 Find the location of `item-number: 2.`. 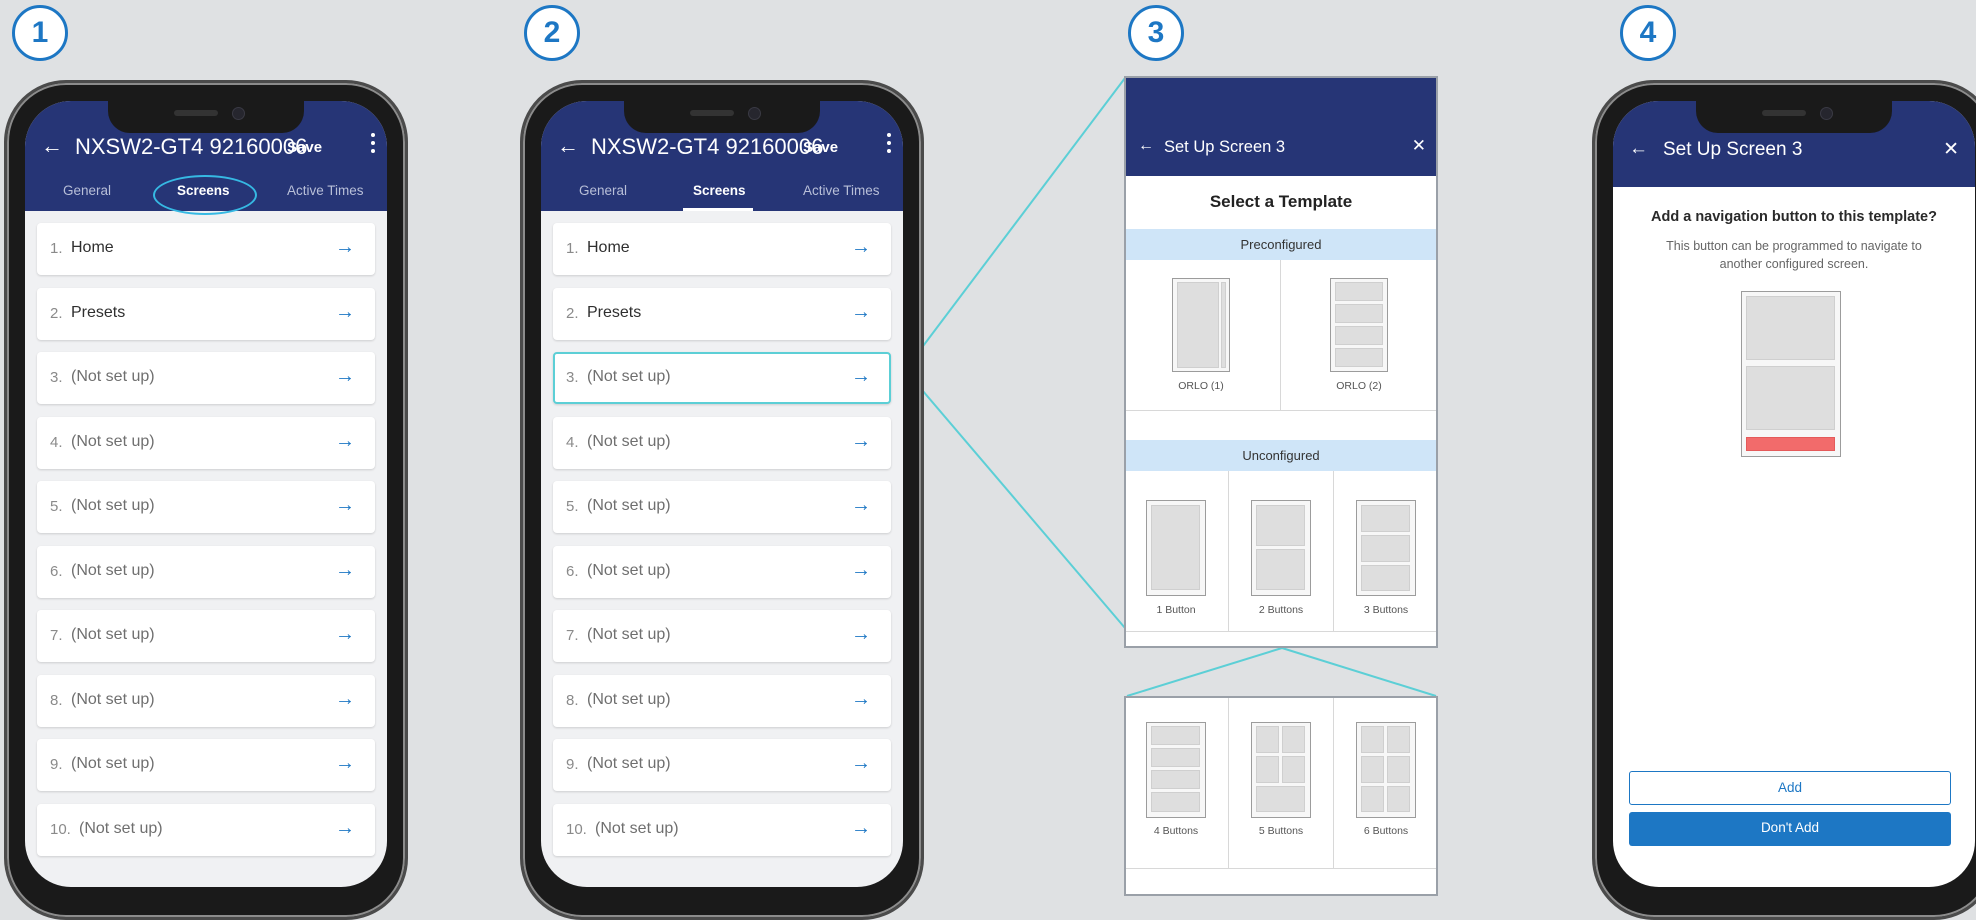

item-number: 2. is located at coordinates (56, 313).